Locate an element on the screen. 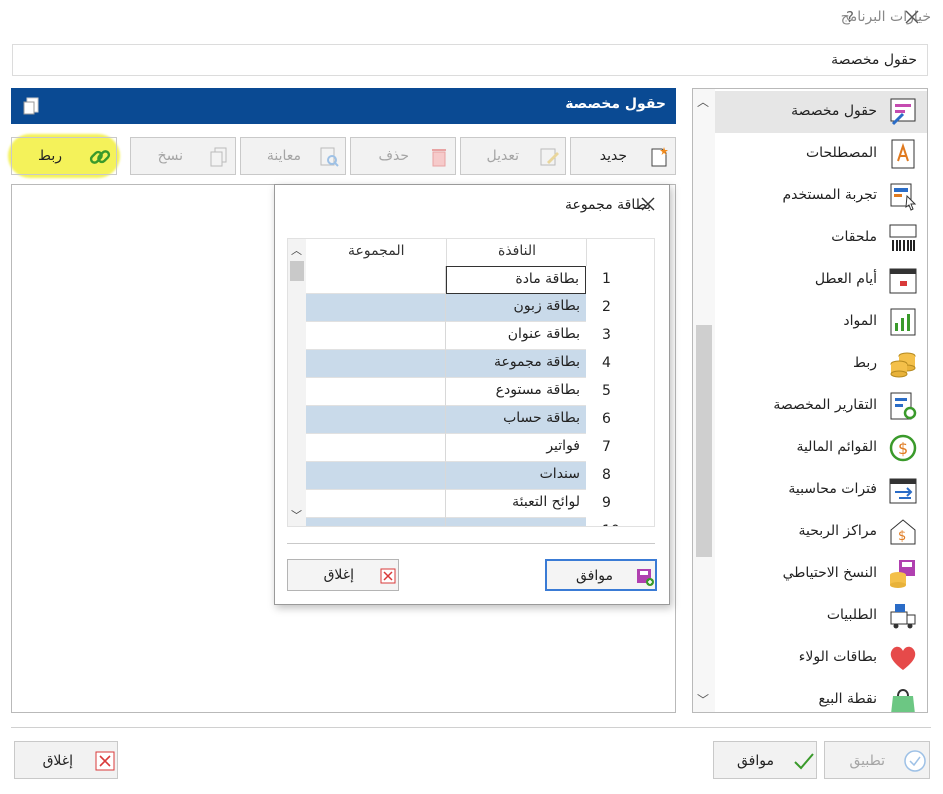  table-row: بطاقة حساب 6 is located at coordinates (480, 420).